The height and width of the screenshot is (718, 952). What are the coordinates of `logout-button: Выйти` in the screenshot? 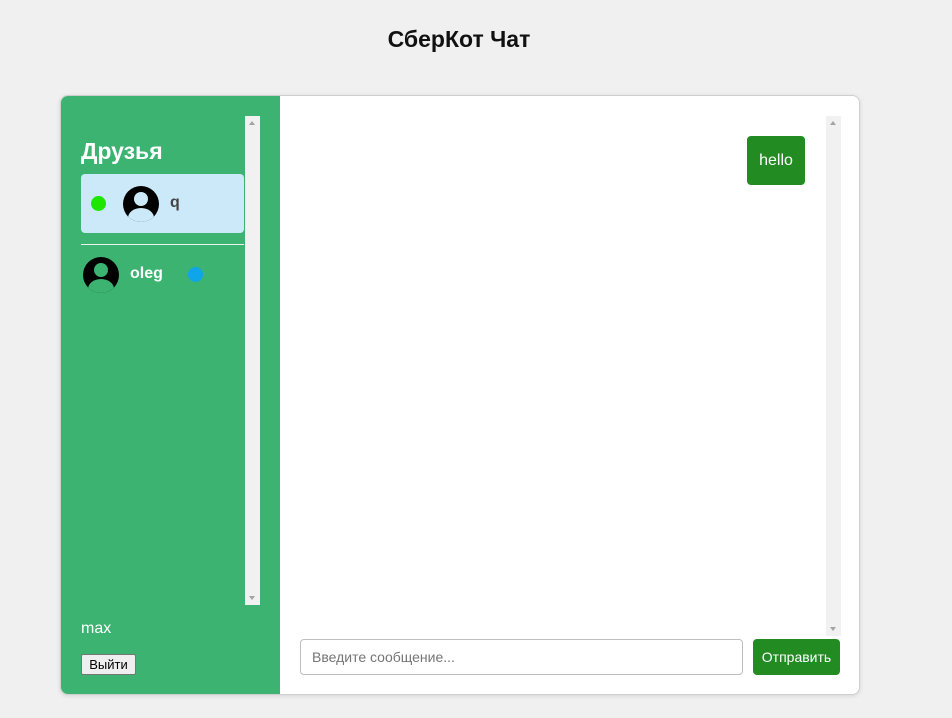 It's located at (108, 664).